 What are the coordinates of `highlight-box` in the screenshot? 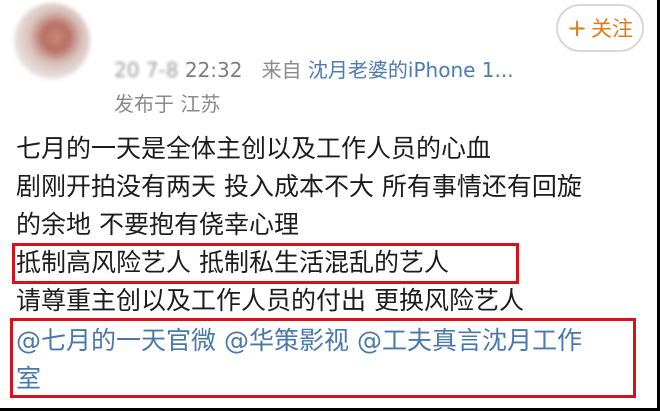 It's located at (265, 263).